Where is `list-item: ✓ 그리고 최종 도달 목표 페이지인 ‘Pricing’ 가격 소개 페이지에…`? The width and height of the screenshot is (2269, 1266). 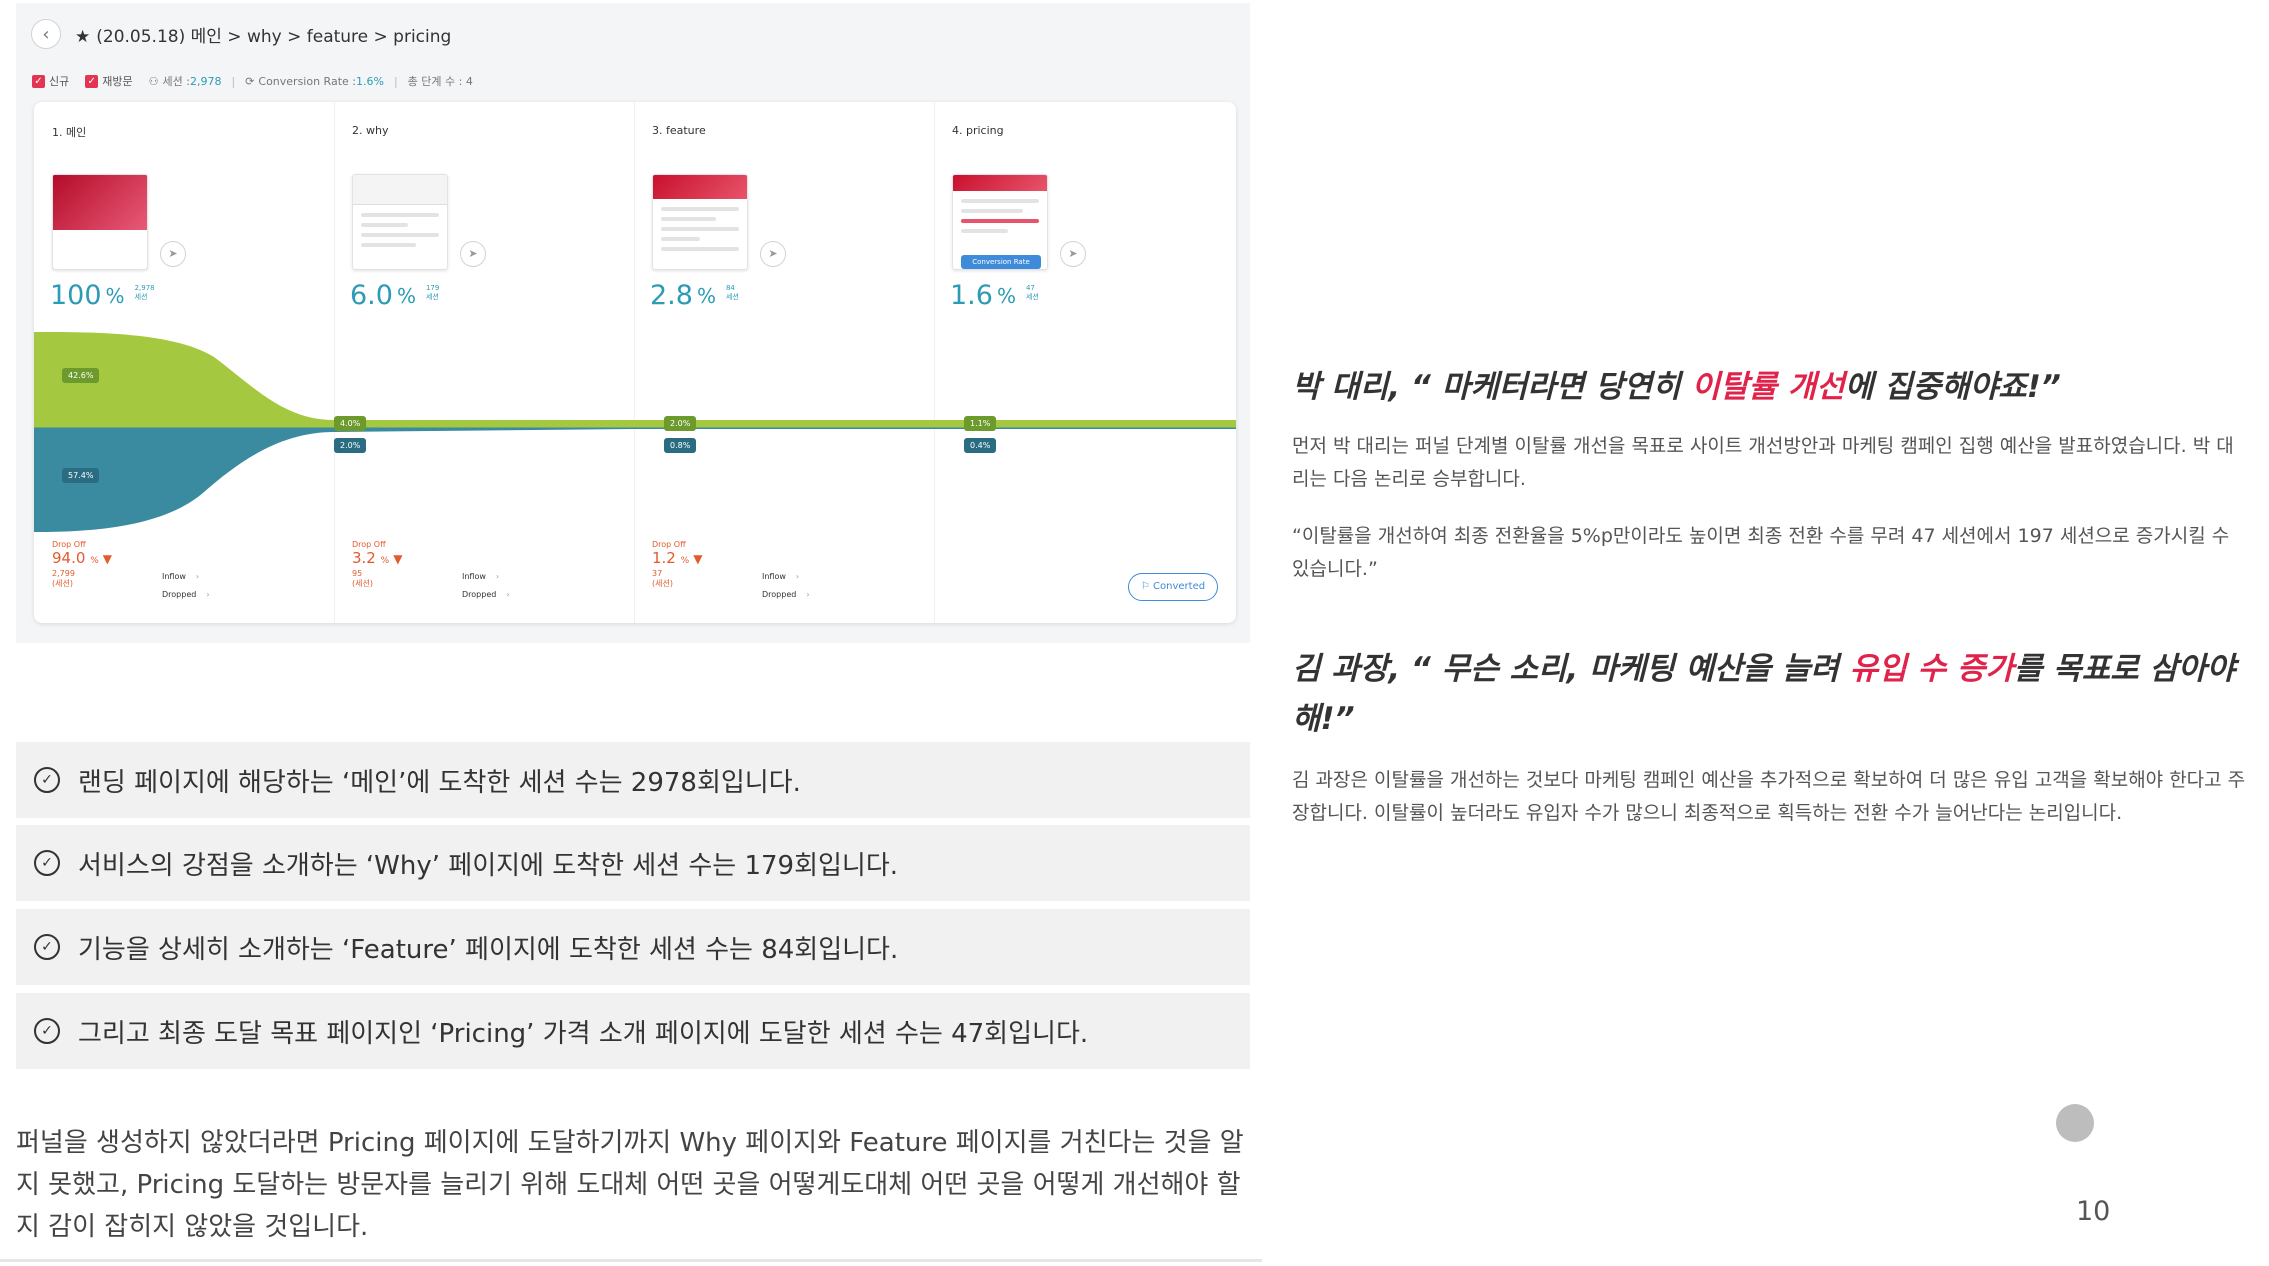 list-item: ✓ 그리고 최종 도달 목표 페이지인 ‘Pricing’ 가격 소개 페이지에… is located at coordinates (633, 1031).